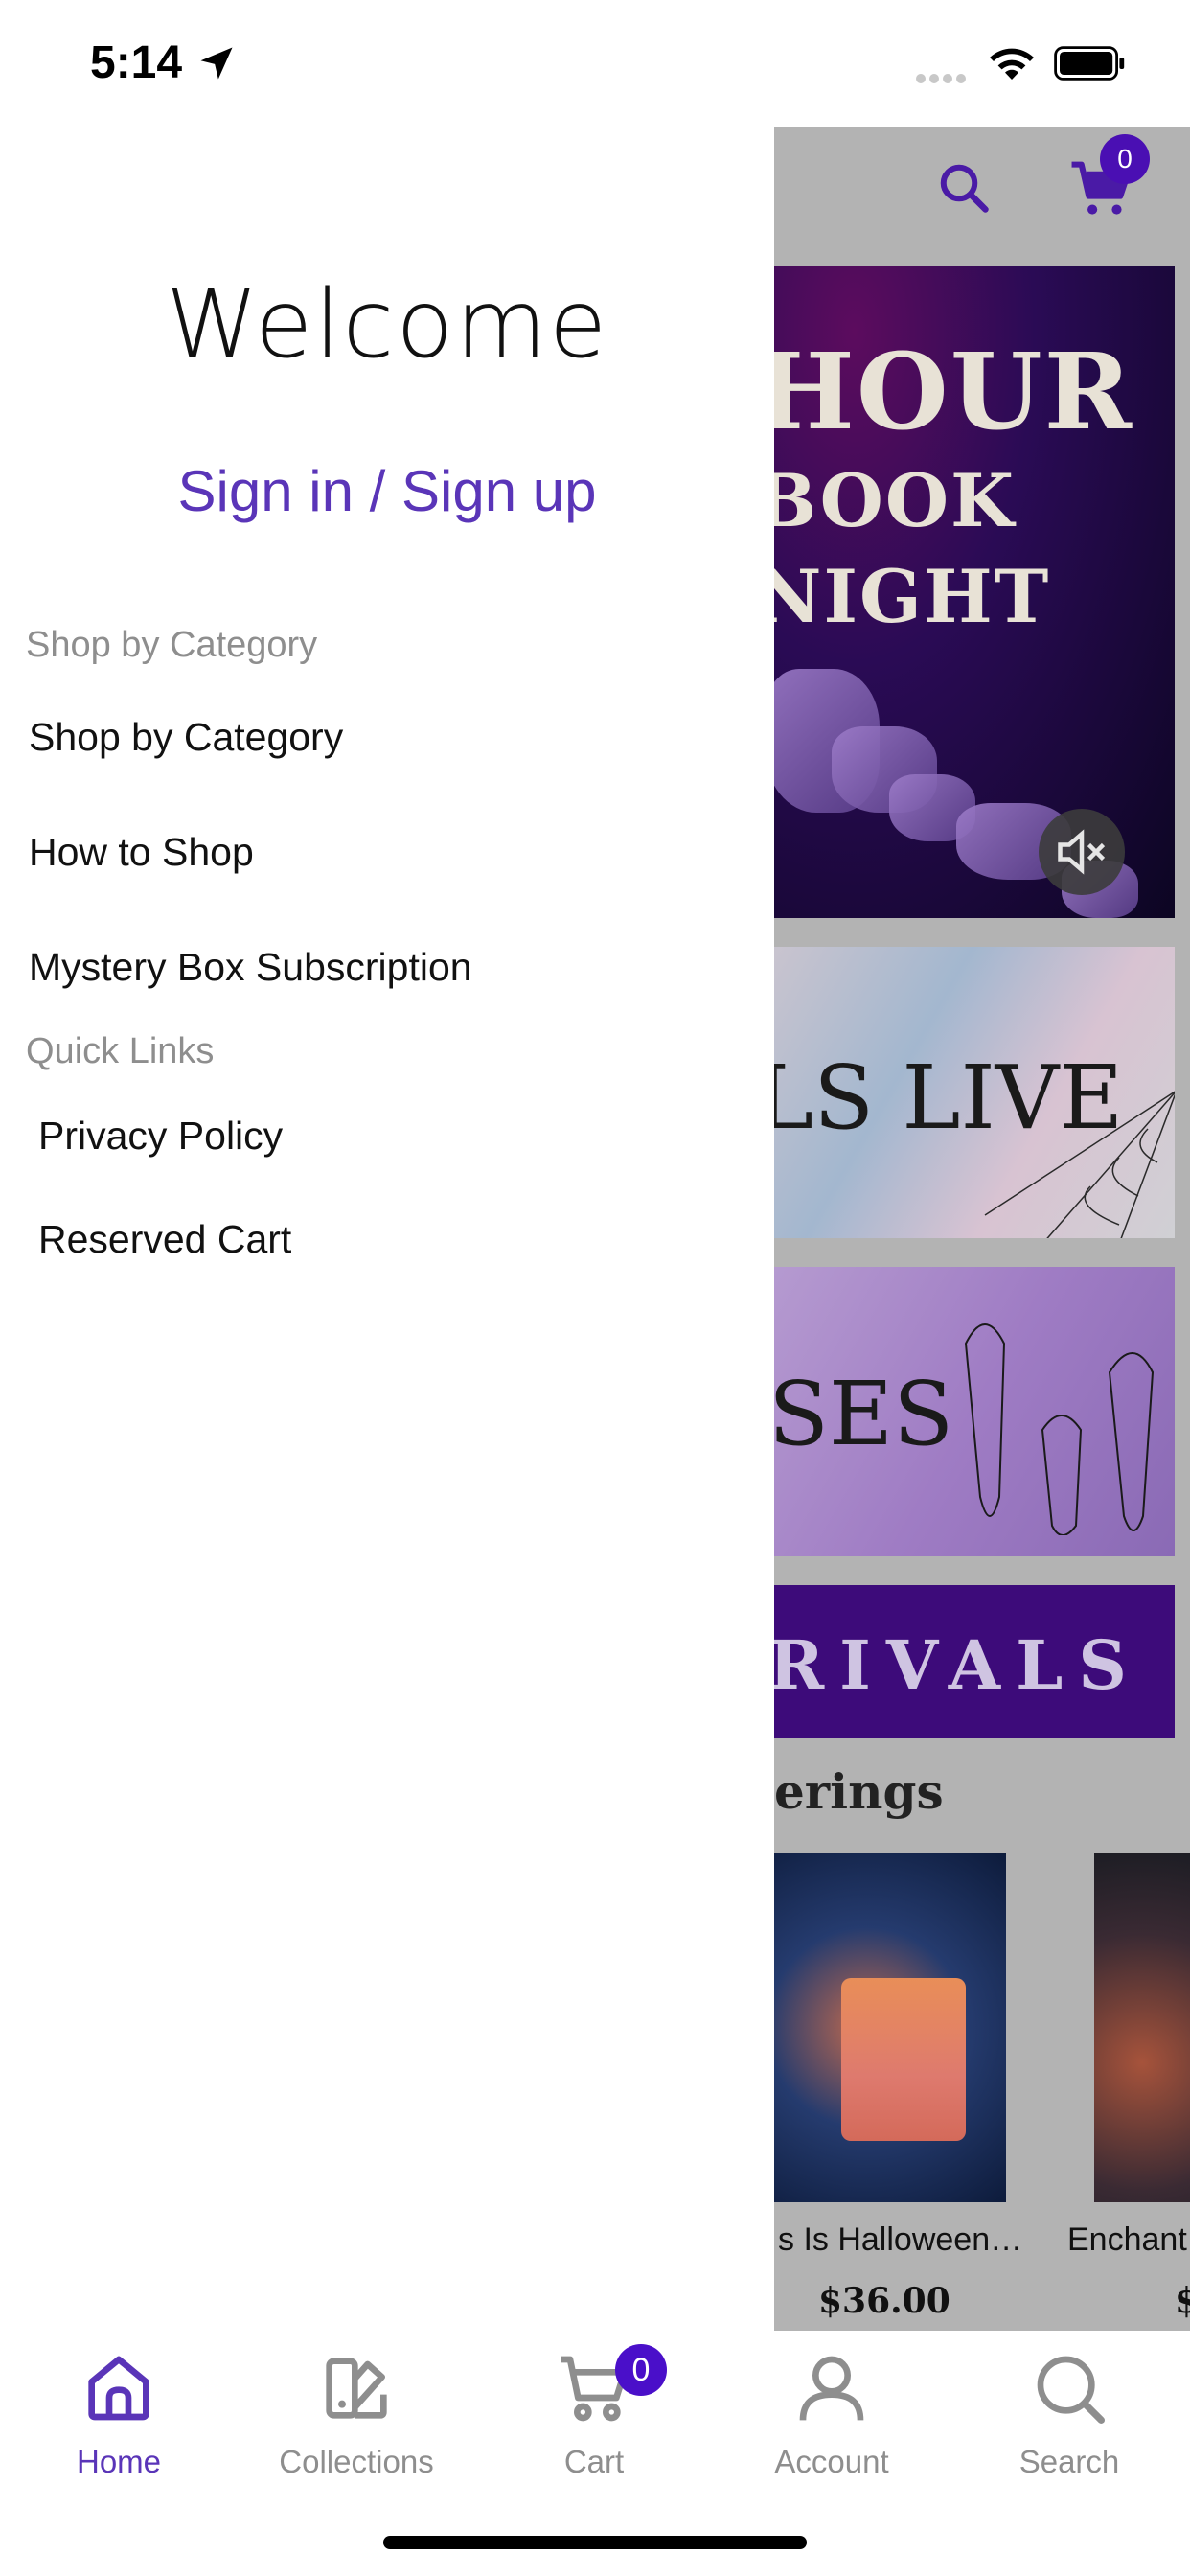  I want to click on collections-icon, so click(357, 2388).